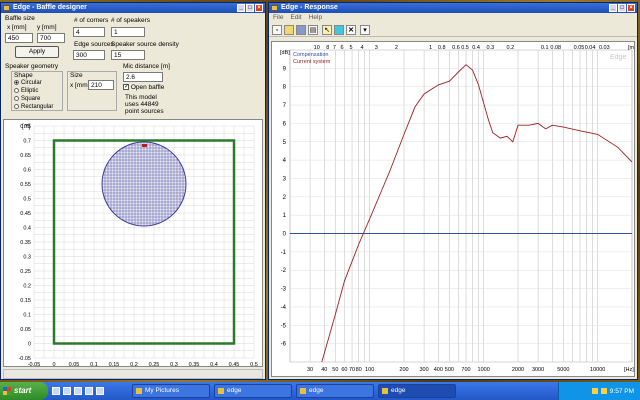  Describe the element at coordinates (134, 364) in the screenshot. I see `x-tick-label: 0.2` at that location.